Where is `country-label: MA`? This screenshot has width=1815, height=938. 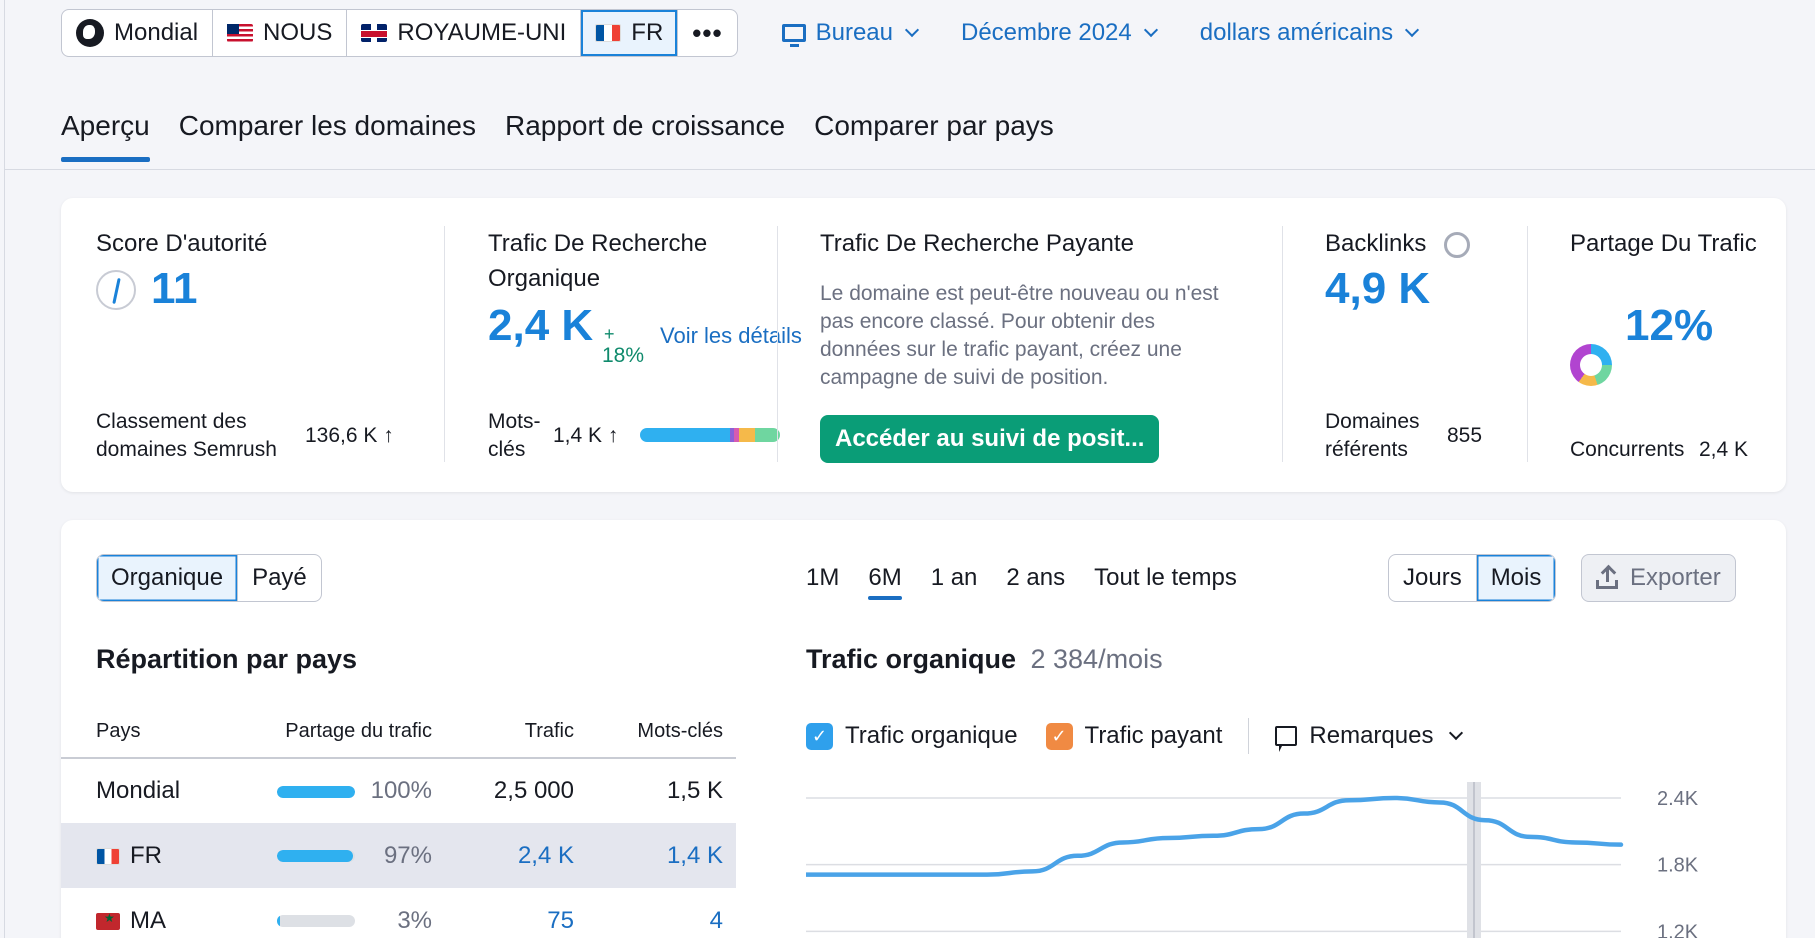 country-label: MA is located at coordinates (148, 920).